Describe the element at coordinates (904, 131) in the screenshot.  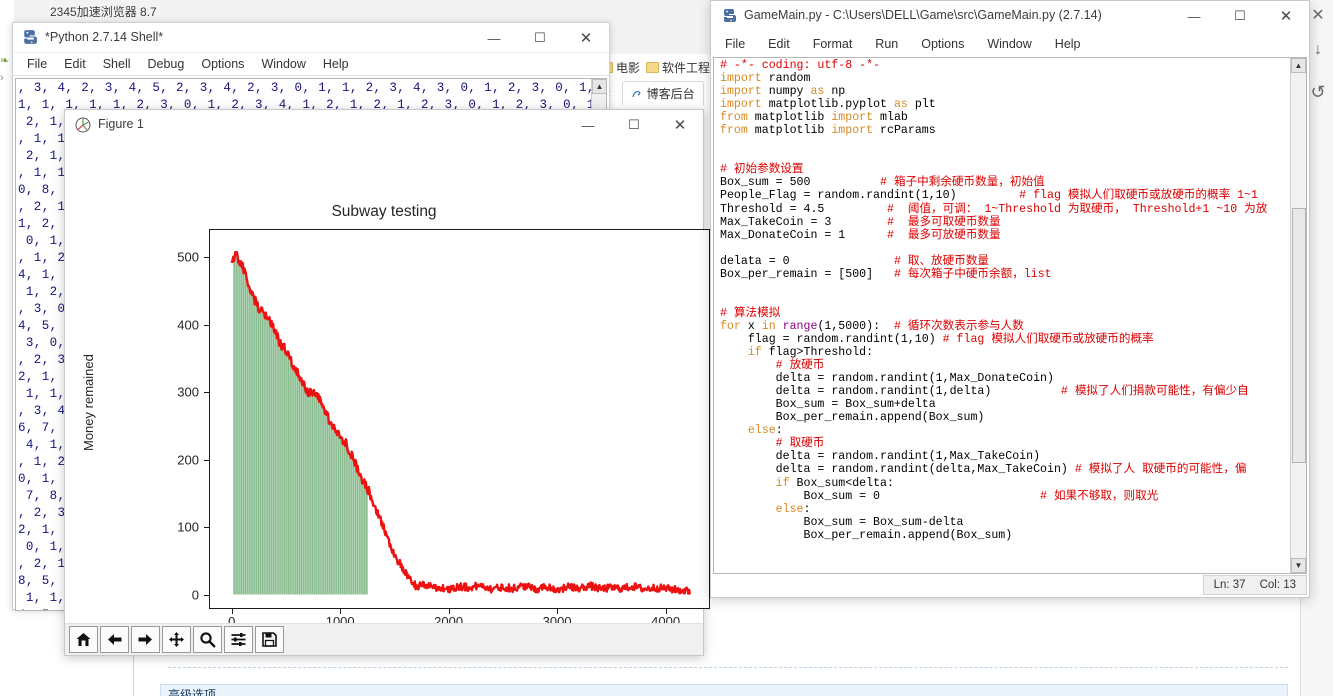
I see `code-token: rcParams` at that location.